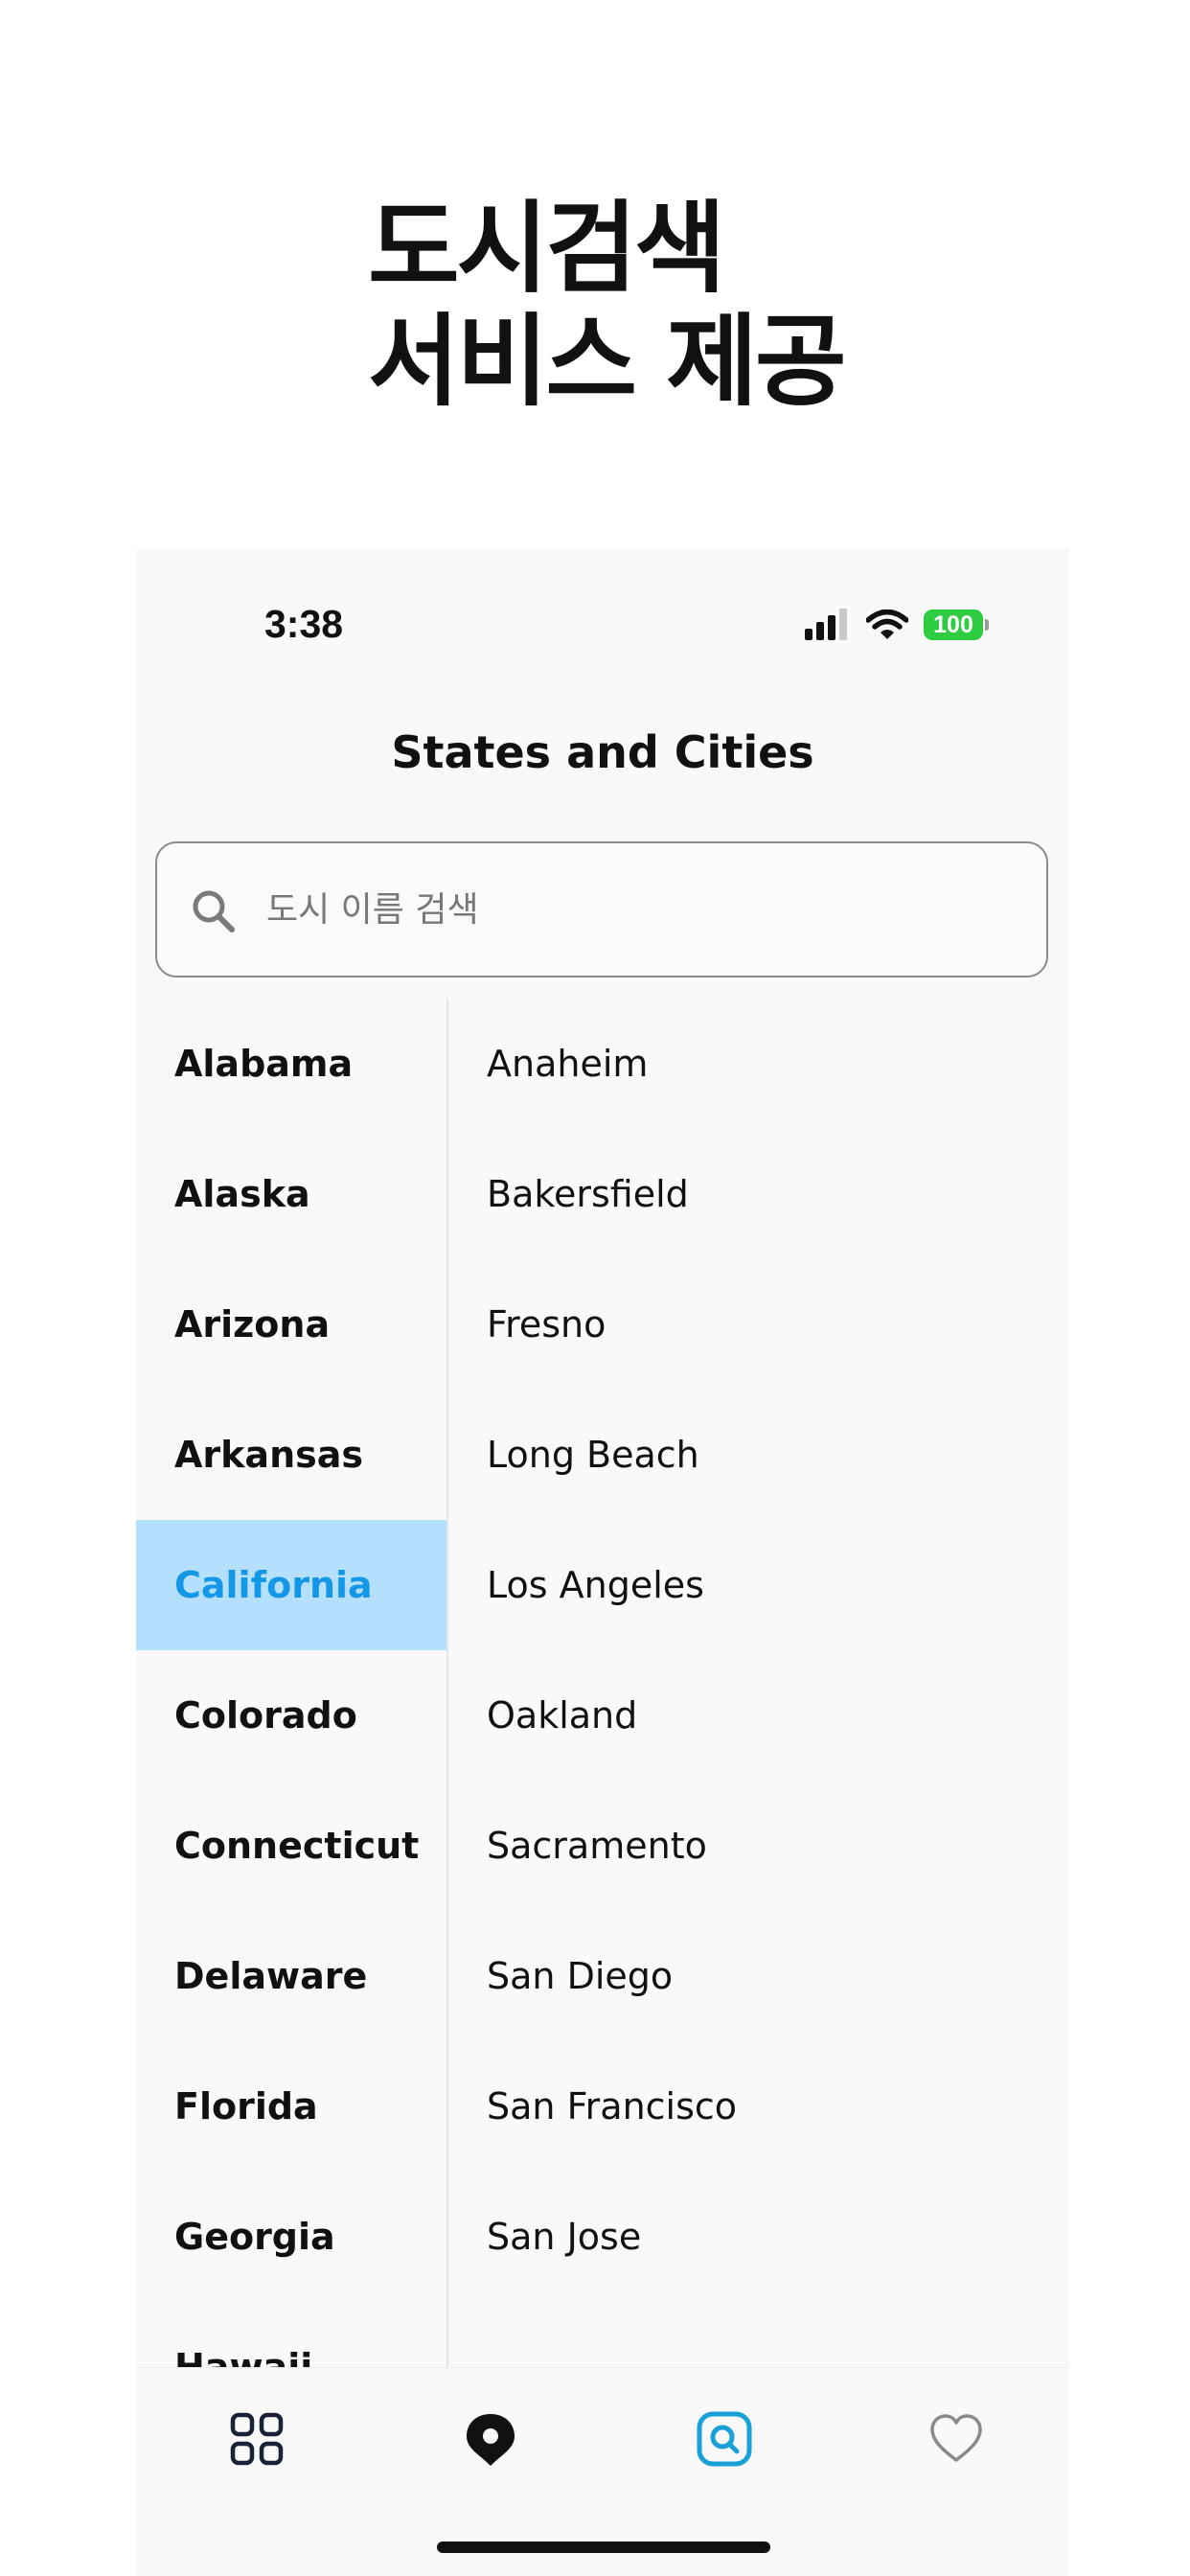 The image size is (1190, 2576). Describe the element at coordinates (291, 1324) in the screenshot. I see `state-item: Arizona` at that location.